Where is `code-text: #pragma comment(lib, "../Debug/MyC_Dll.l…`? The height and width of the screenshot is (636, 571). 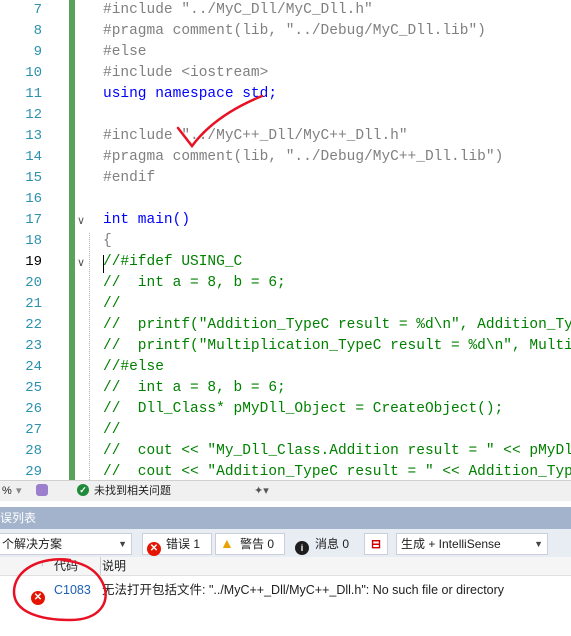 code-text: #pragma comment(lib, "../Debug/MyC_Dll.l… is located at coordinates (294, 31).